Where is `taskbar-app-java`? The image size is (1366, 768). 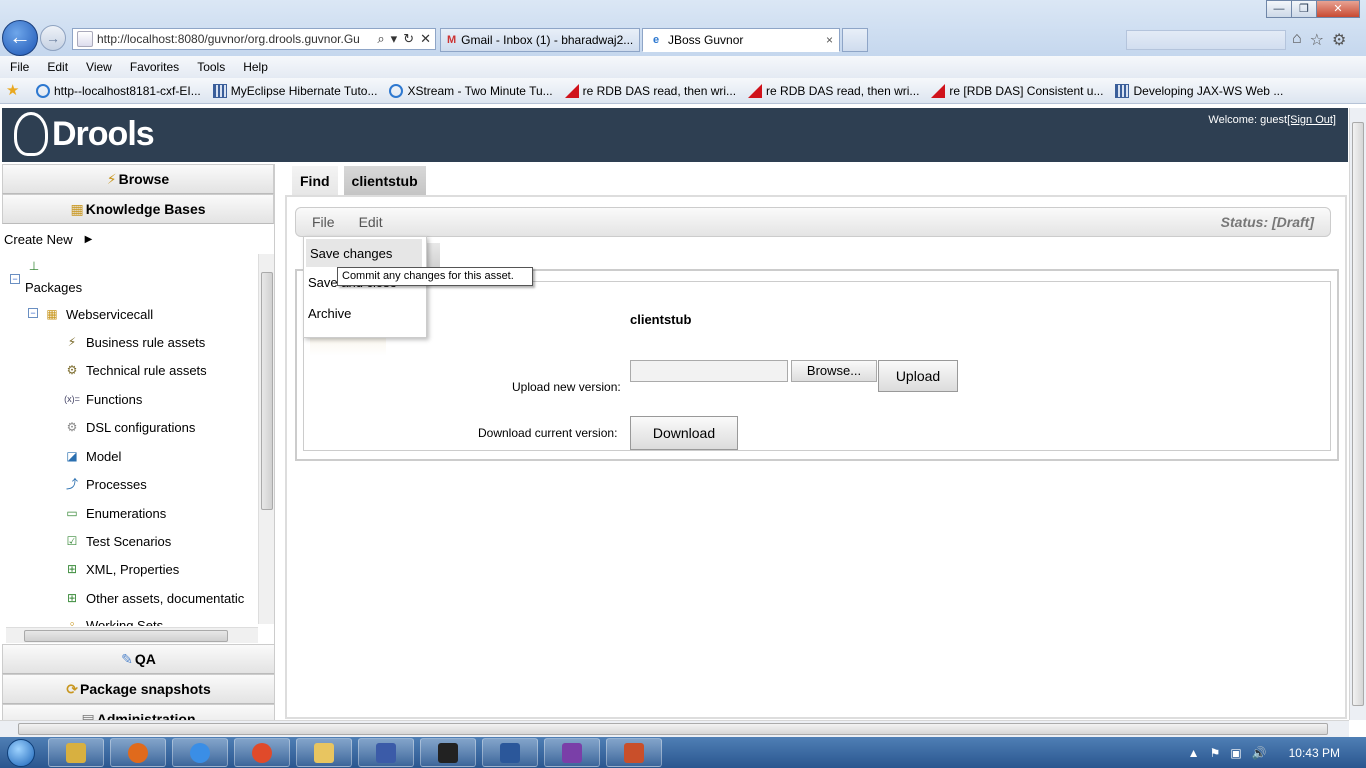 taskbar-app-java is located at coordinates (634, 752).